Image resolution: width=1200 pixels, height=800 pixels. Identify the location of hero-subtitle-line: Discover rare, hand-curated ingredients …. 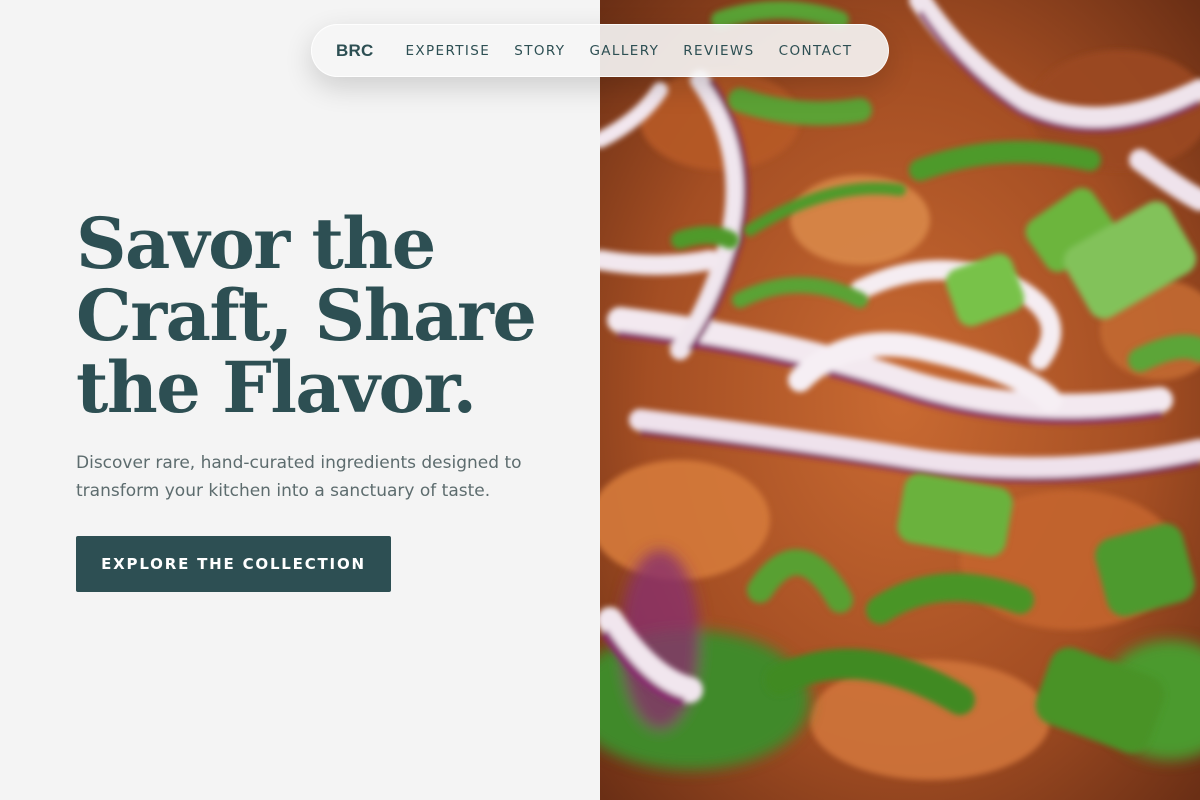
(299, 463).